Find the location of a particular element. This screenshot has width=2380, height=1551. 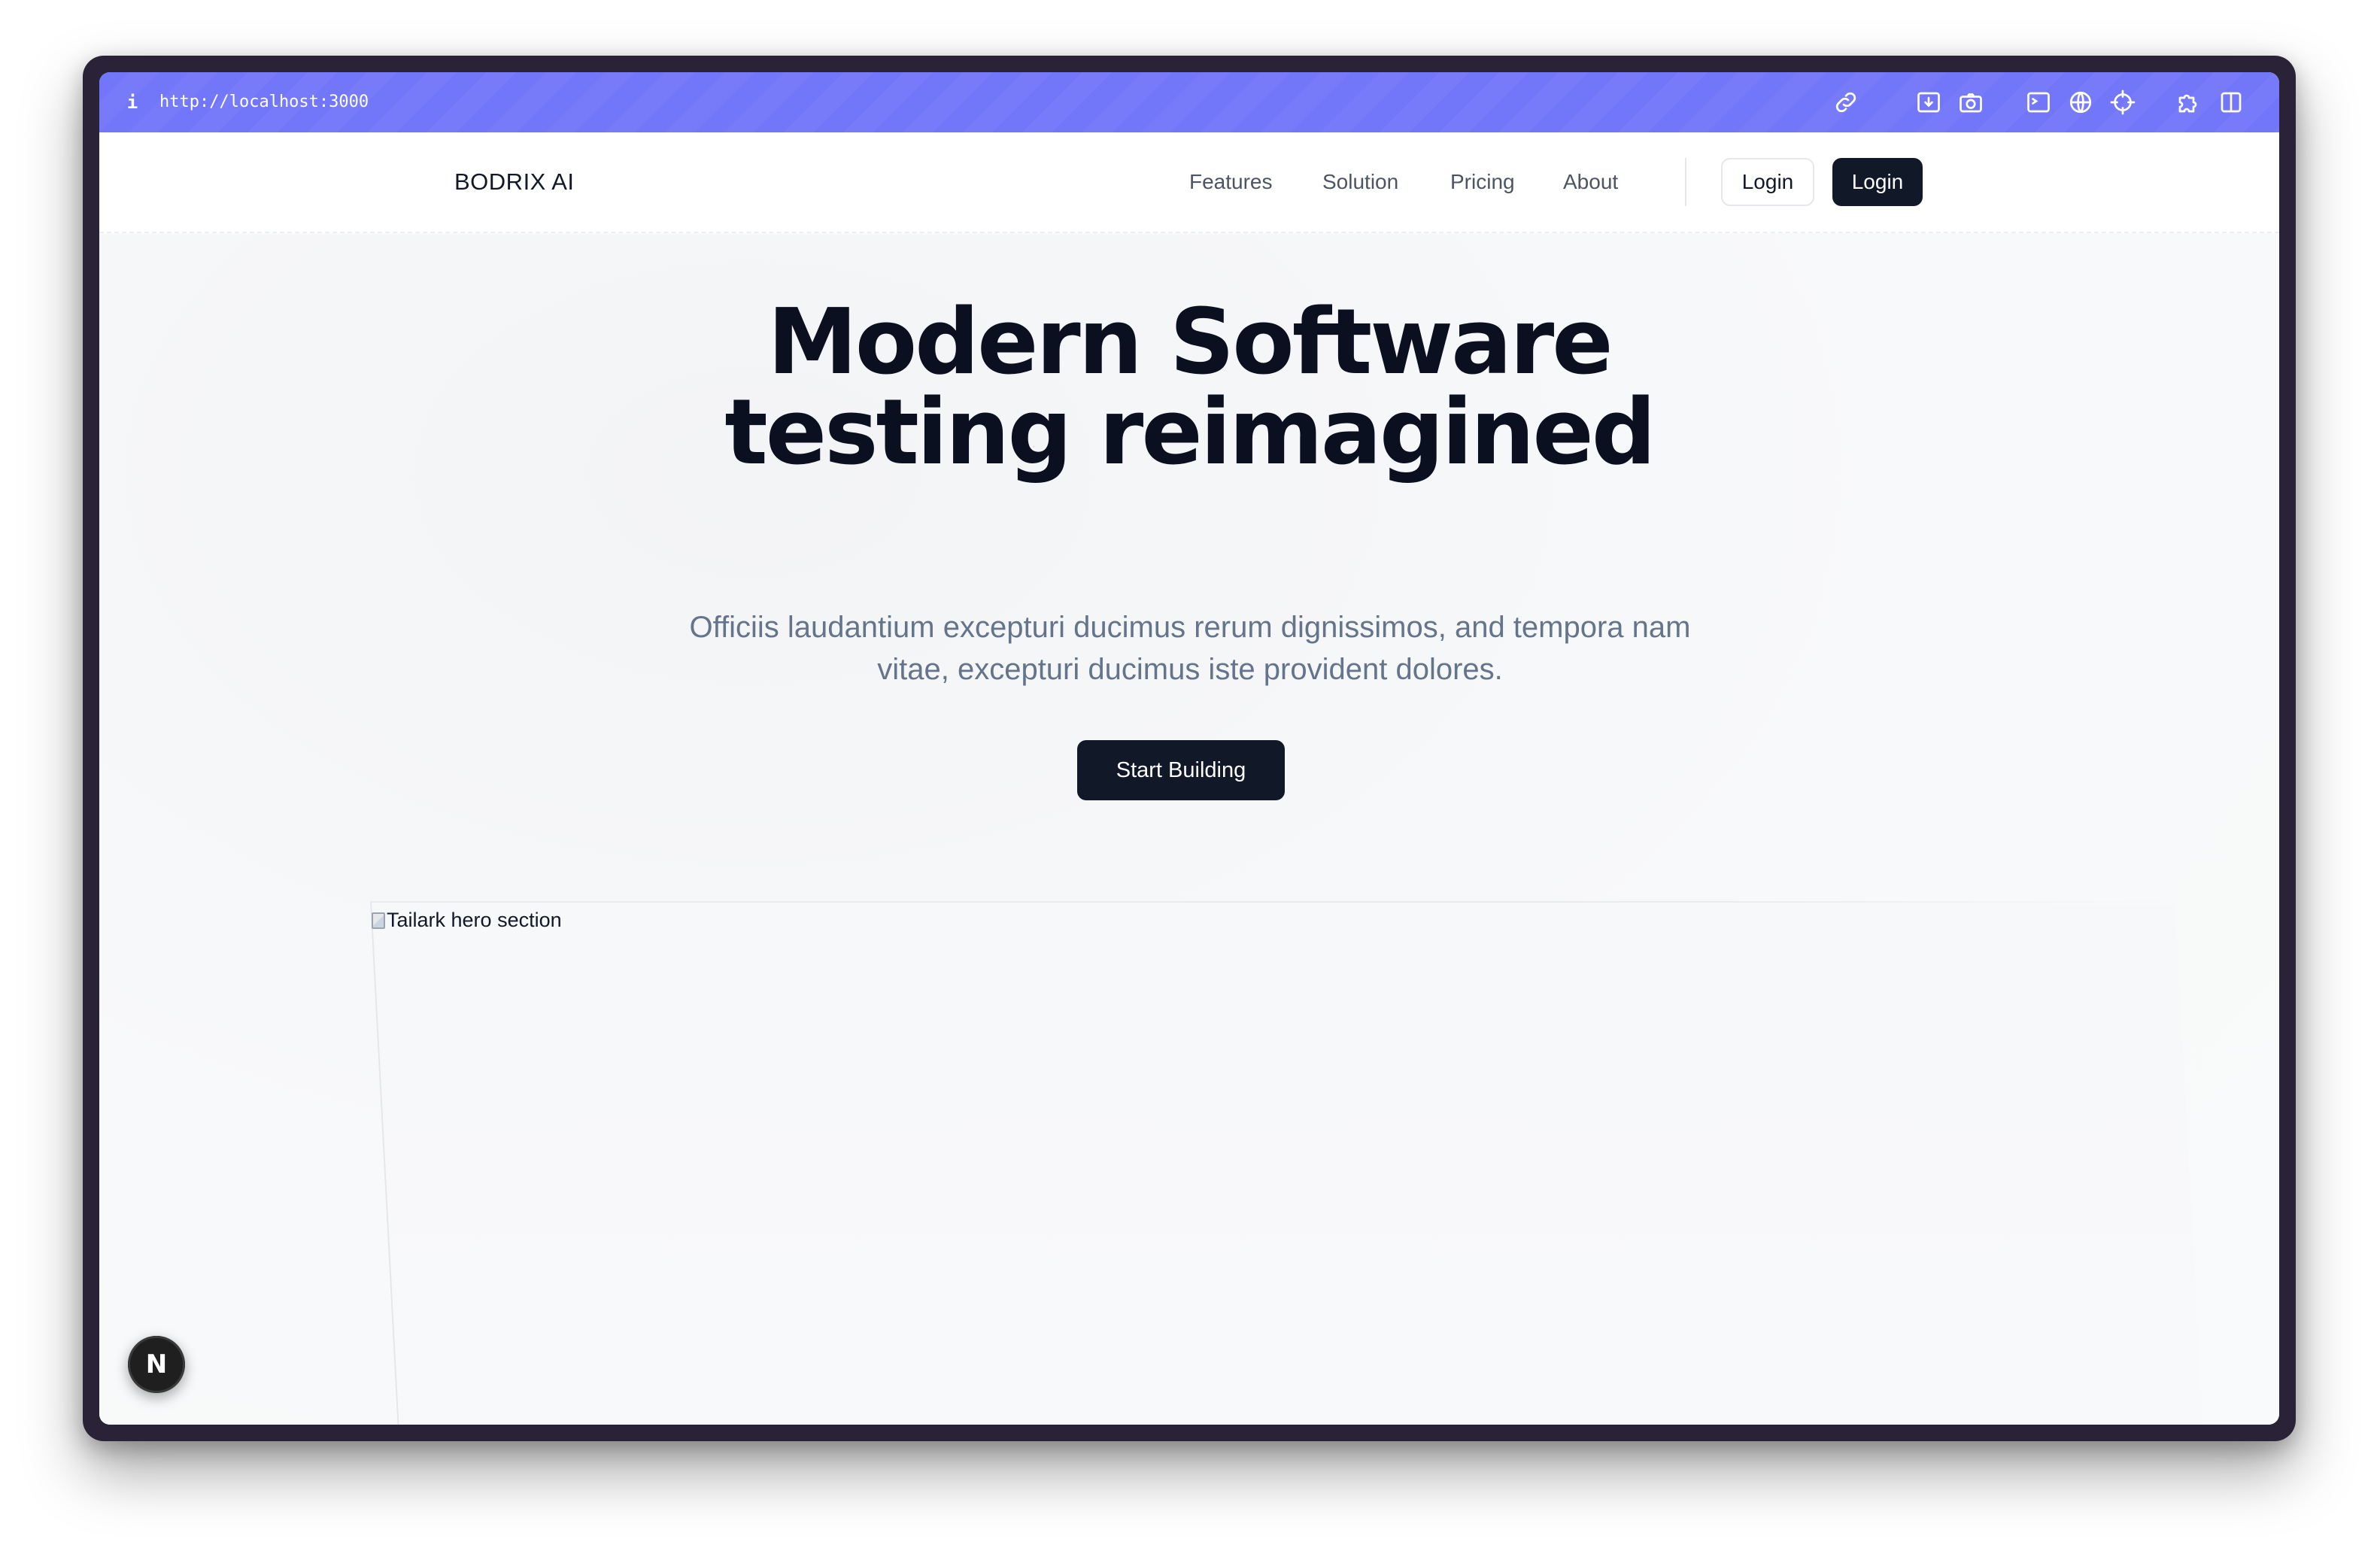

hero-image-alt-text: Tailark hero section is located at coordinates (474, 920).